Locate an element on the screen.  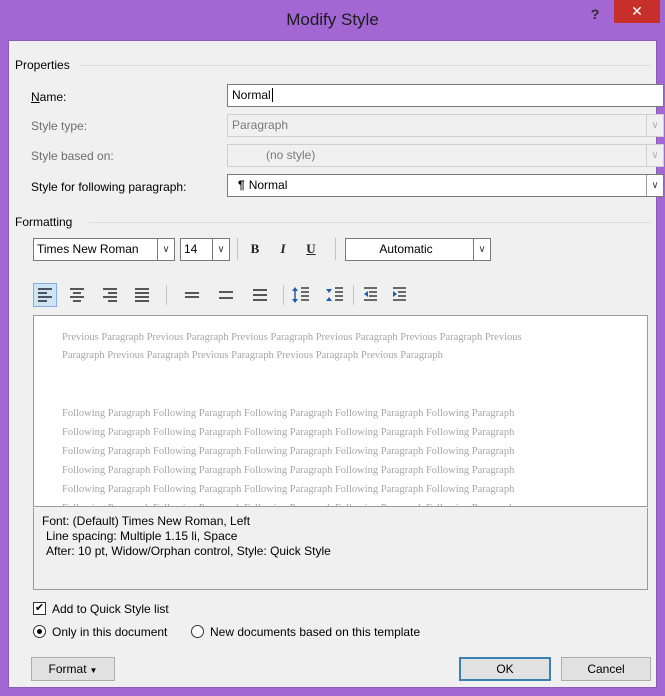
double-spacing-icon is located at coordinates (260, 295).